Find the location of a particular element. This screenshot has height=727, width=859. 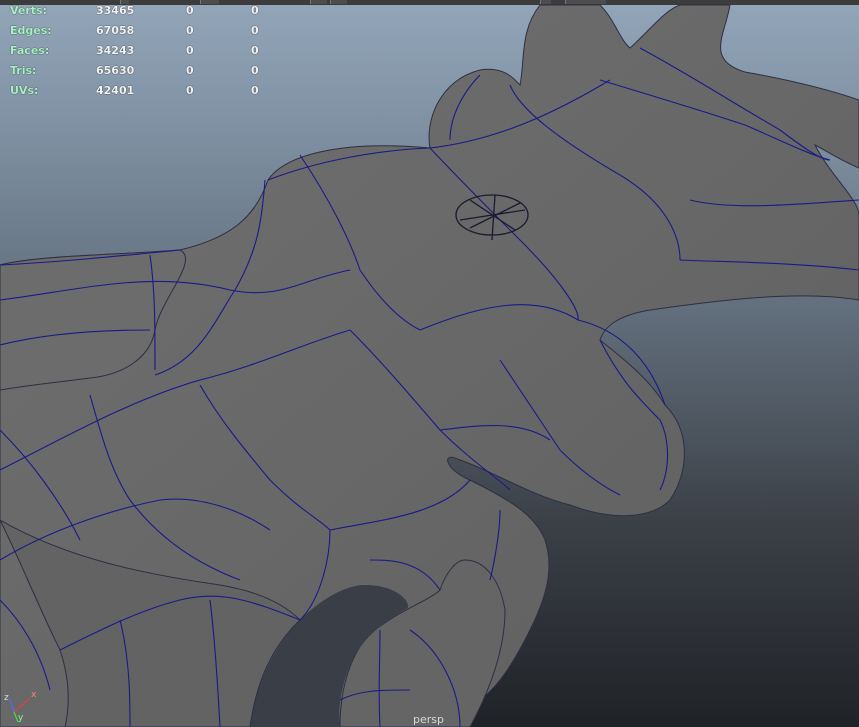

hud-row-verts: Verts: 33465 0 0 is located at coordinates (140, 11).